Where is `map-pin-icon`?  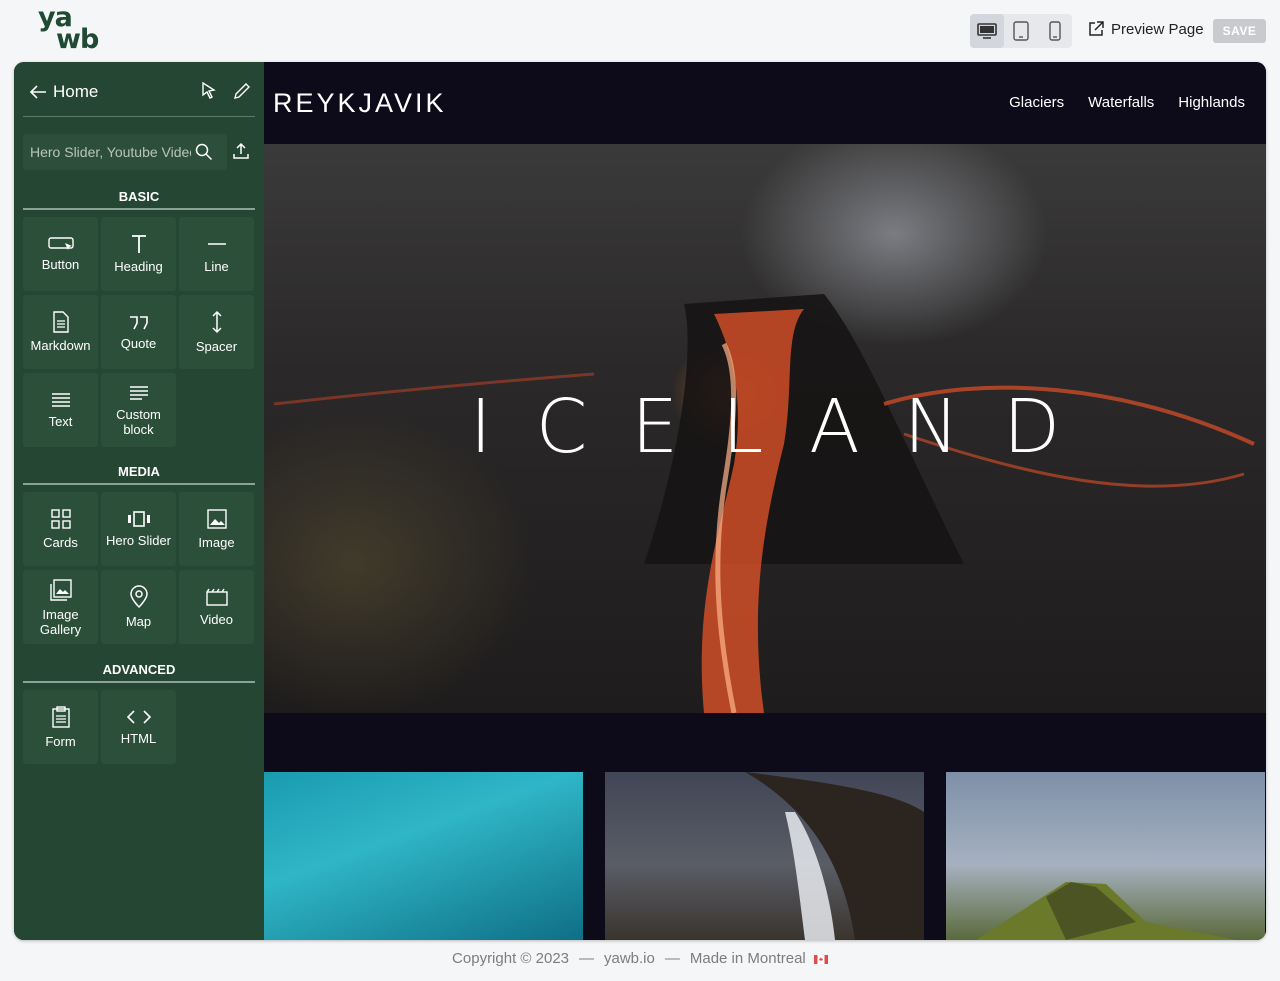
map-pin-icon is located at coordinates (138, 597).